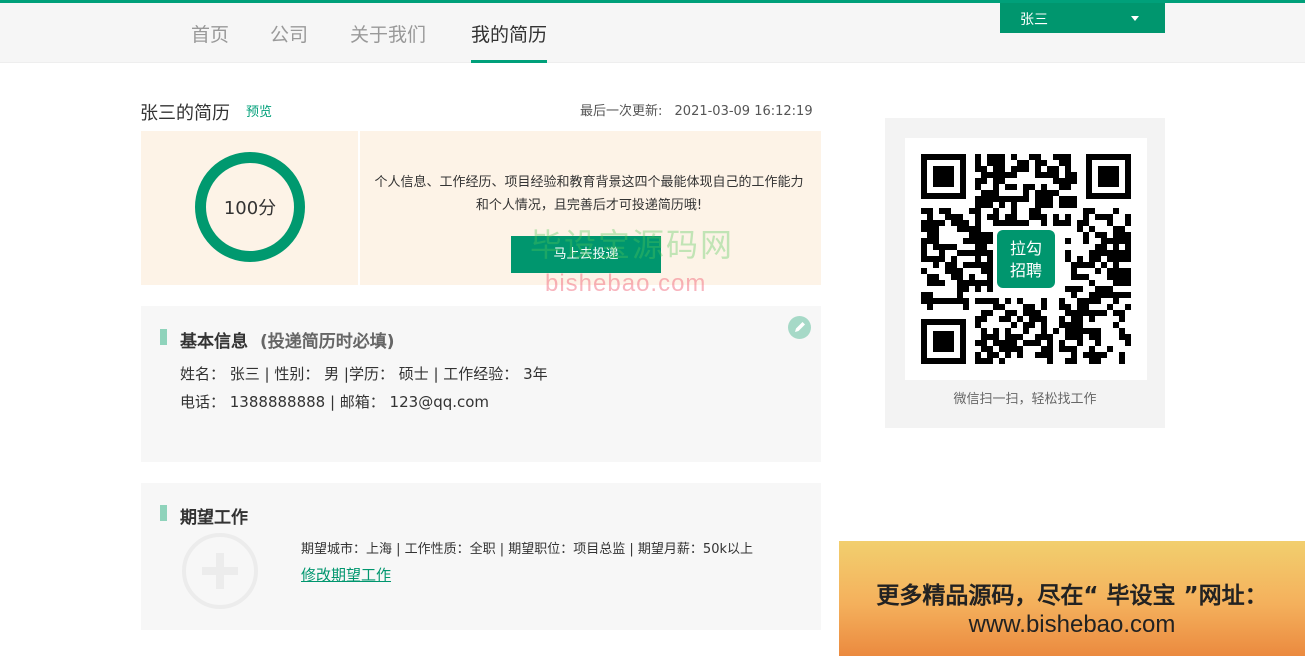  Describe the element at coordinates (335, 402) in the screenshot. I see `basic-info-line-2: 电话： 1388888888 | 邮箱： 123@qq.com` at that location.